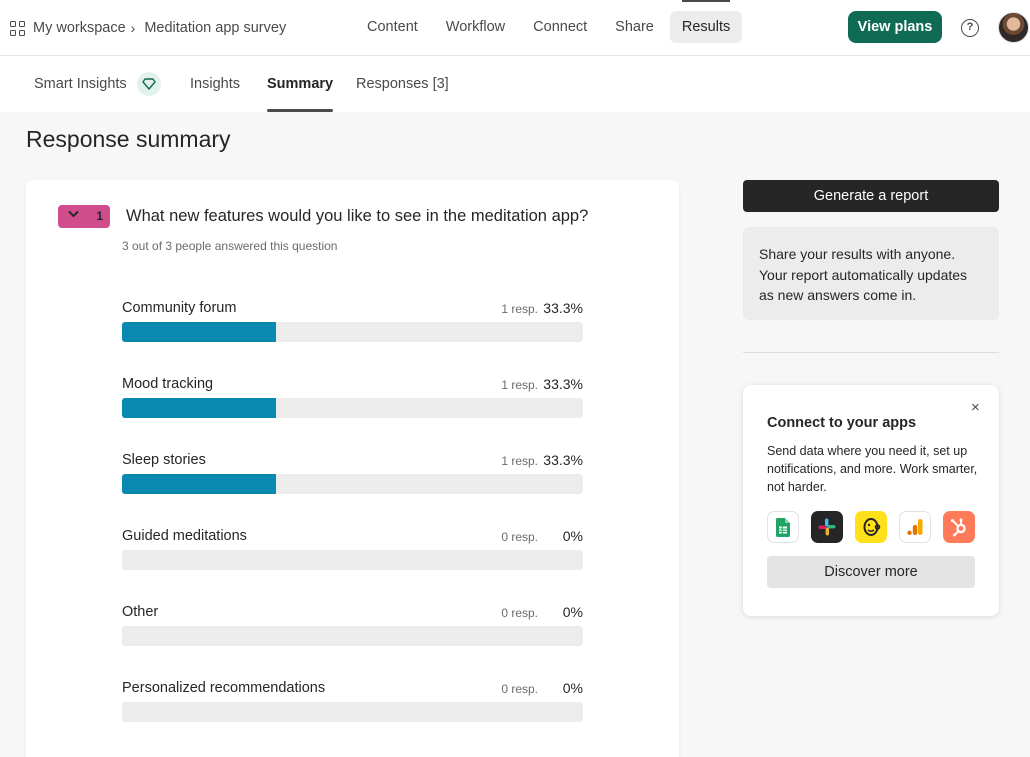 Image resolution: width=1030 pixels, height=757 pixels. I want to click on question-number: 1, so click(99, 216).